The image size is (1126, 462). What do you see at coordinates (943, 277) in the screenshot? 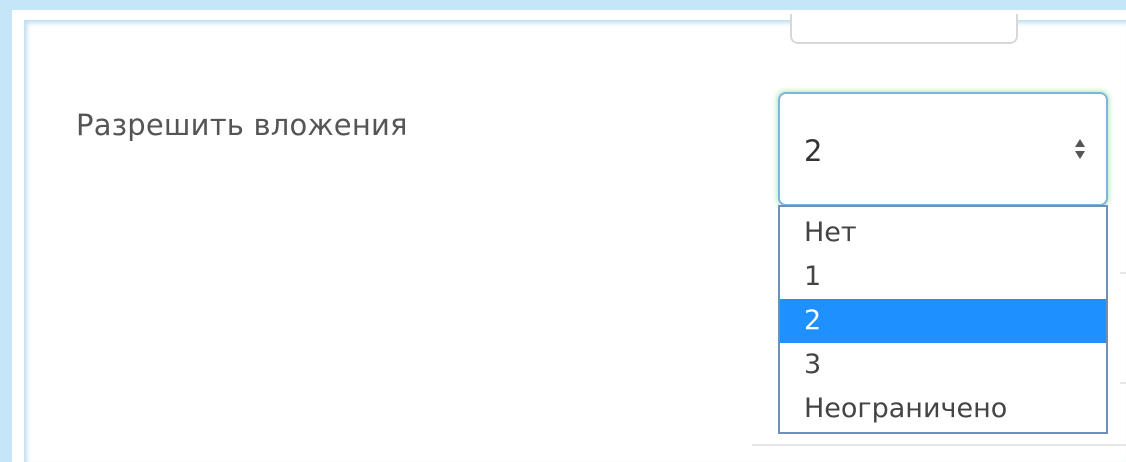
I see `option-1: 1` at bounding box center [943, 277].